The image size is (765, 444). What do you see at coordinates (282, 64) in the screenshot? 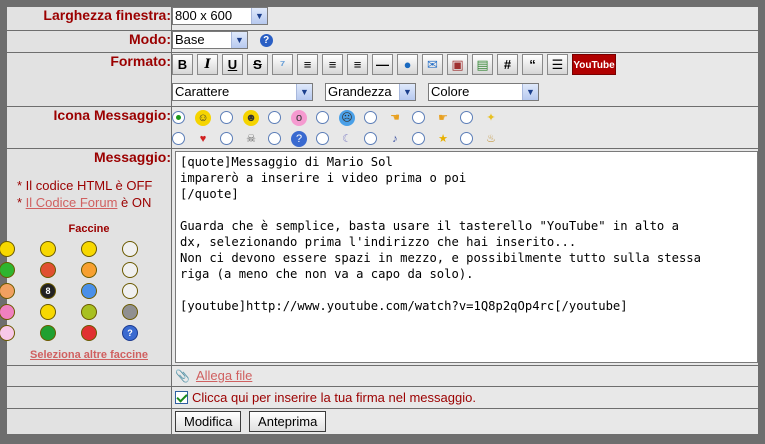
I see `superscript-icon: ⁷` at bounding box center [282, 64].